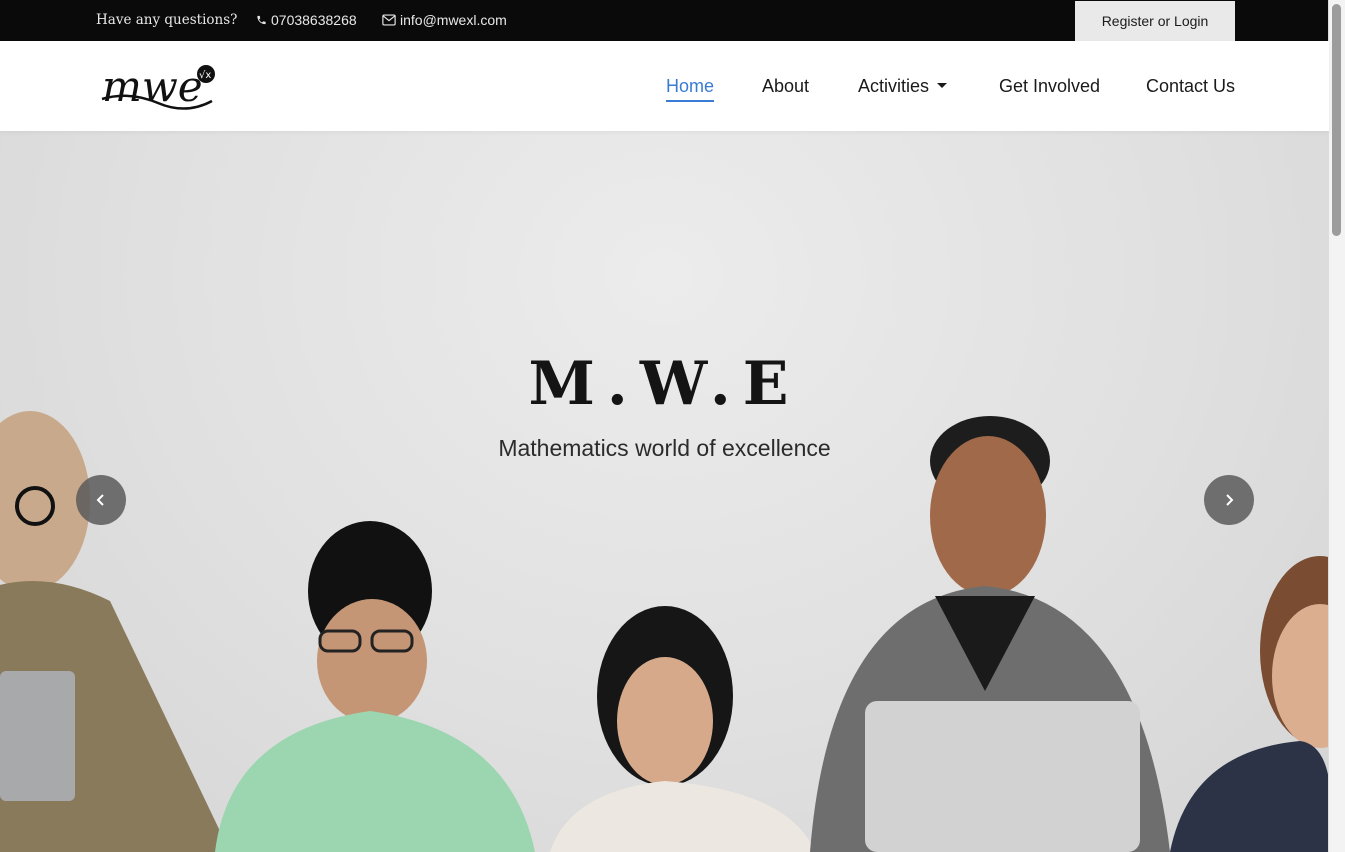 This screenshot has height=852, width=1345. I want to click on phone-icon, so click(261, 20).